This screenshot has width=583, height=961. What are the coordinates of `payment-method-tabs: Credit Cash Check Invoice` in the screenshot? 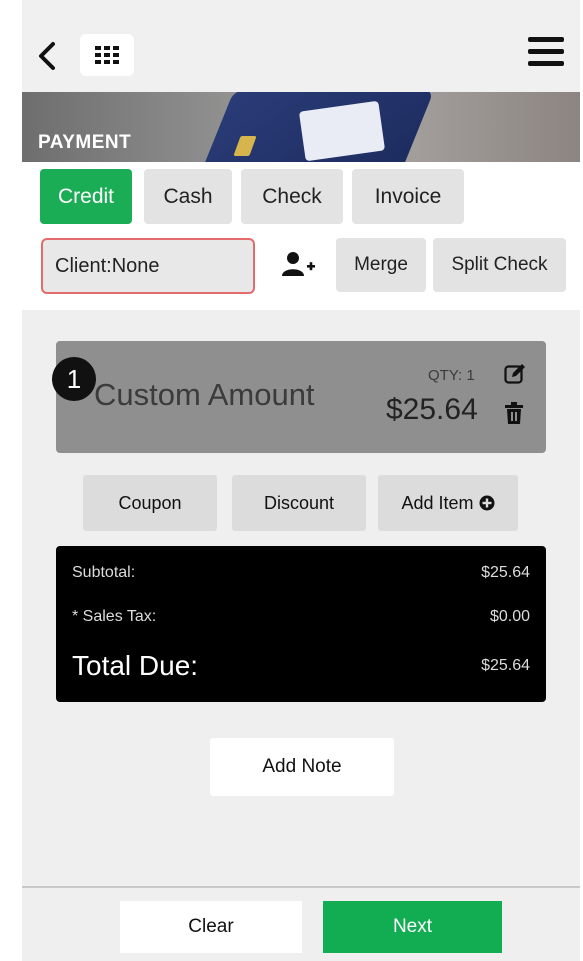 It's located at (301, 196).